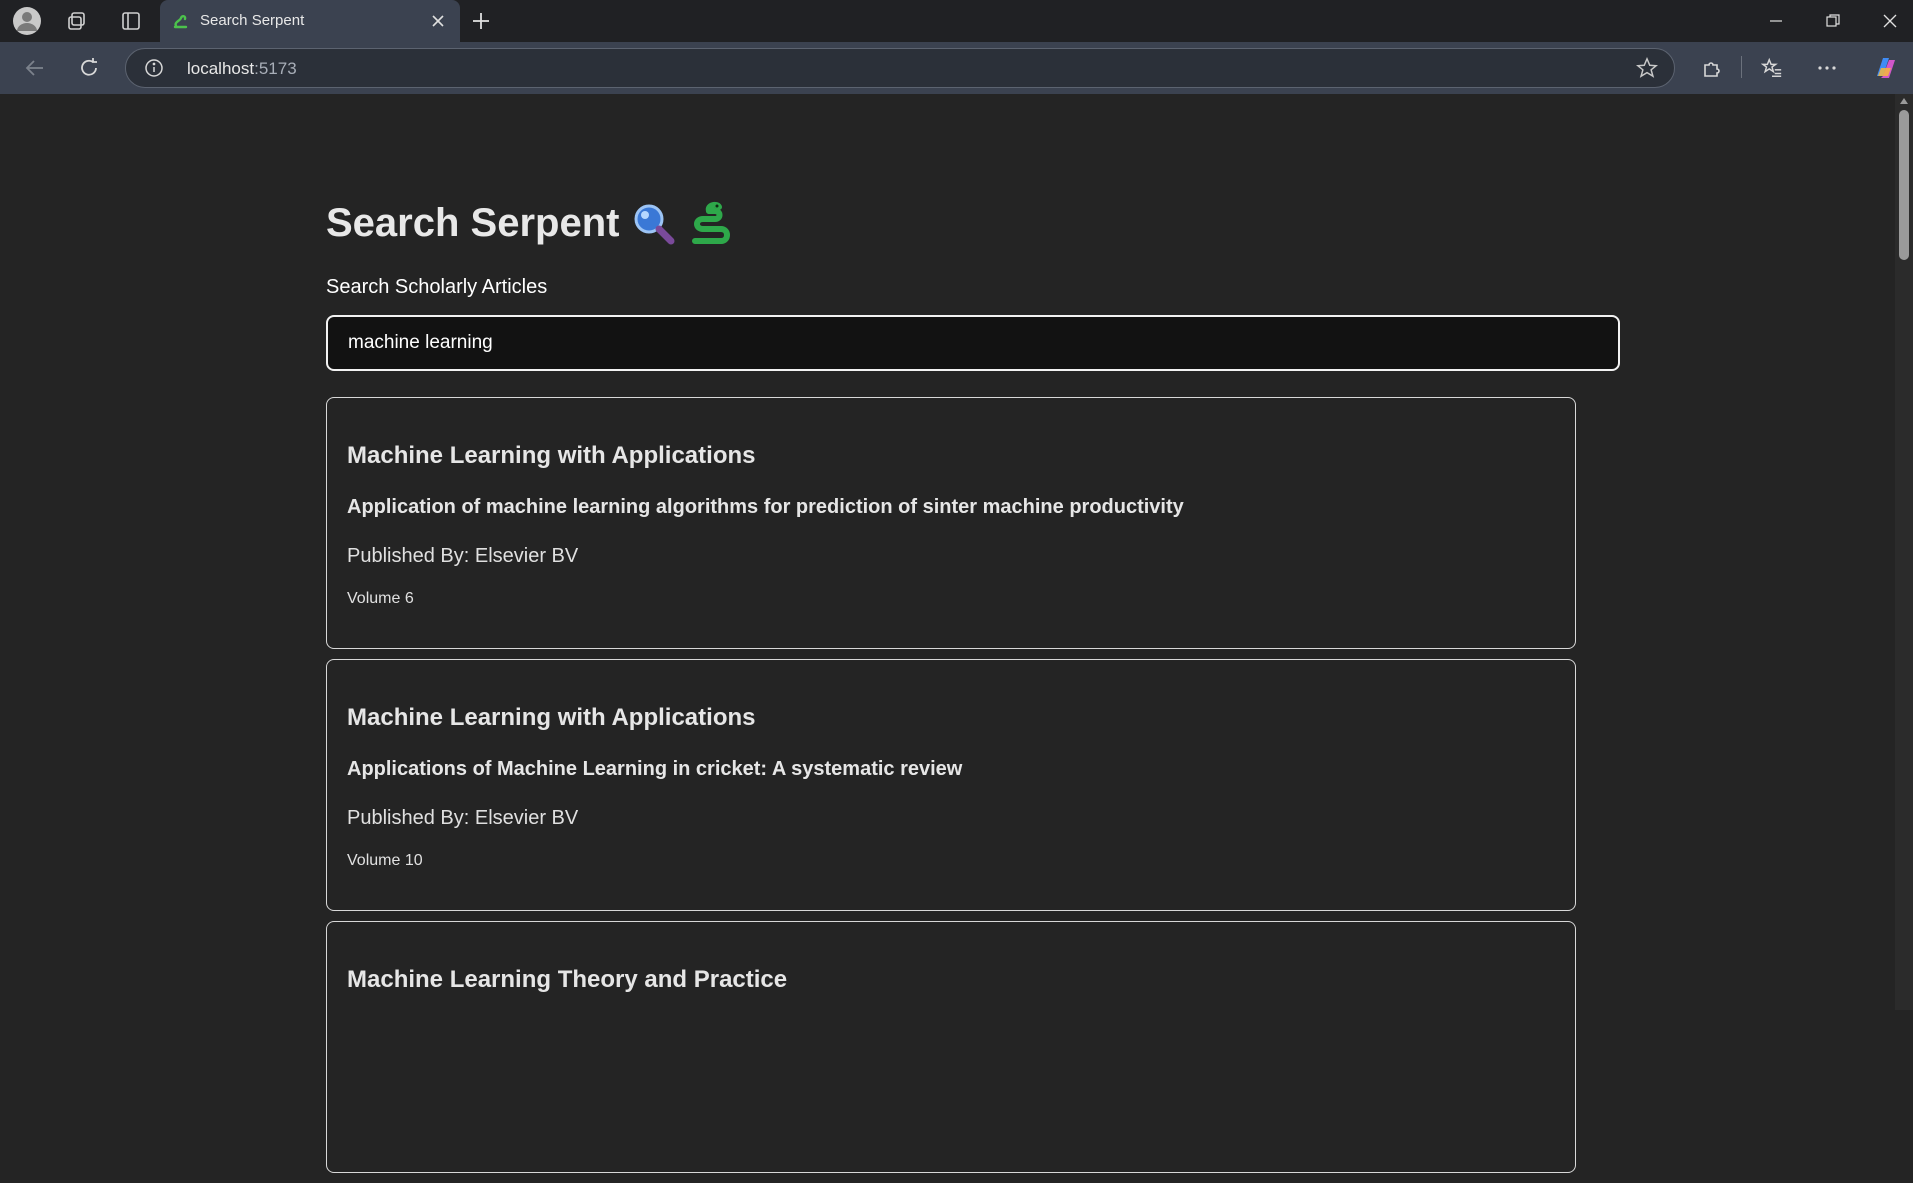 The image size is (1913, 1183). What do you see at coordinates (437, 287) in the screenshot?
I see `search-label: Search Scholarly Articles` at bounding box center [437, 287].